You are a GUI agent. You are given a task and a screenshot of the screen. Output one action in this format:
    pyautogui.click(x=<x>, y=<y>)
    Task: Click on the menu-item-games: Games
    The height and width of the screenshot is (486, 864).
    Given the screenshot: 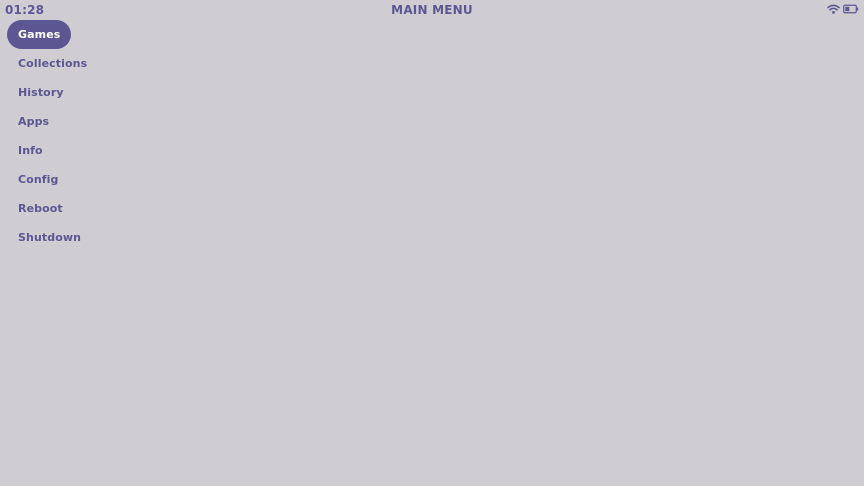 What is the action you would take?
    pyautogui.click(x=39, y=34)
    